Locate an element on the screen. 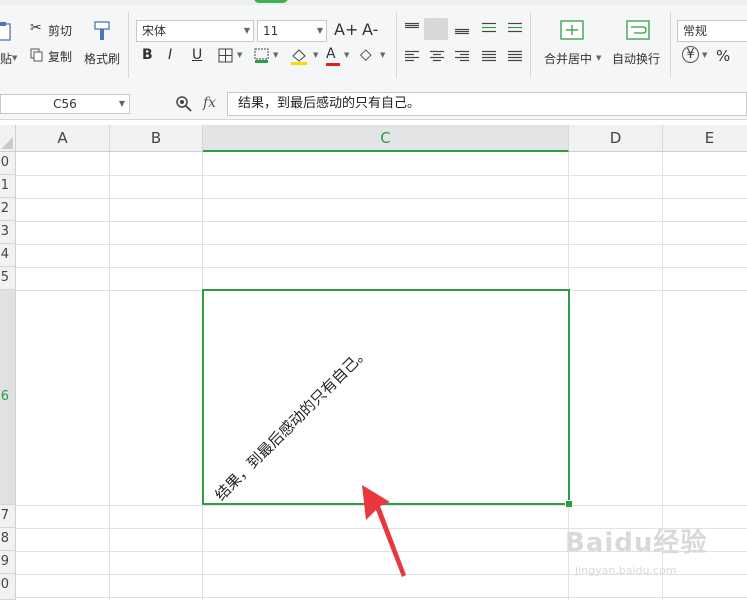  watermark-logo-text: Baidu经验 is located at coordinates (636, 543).